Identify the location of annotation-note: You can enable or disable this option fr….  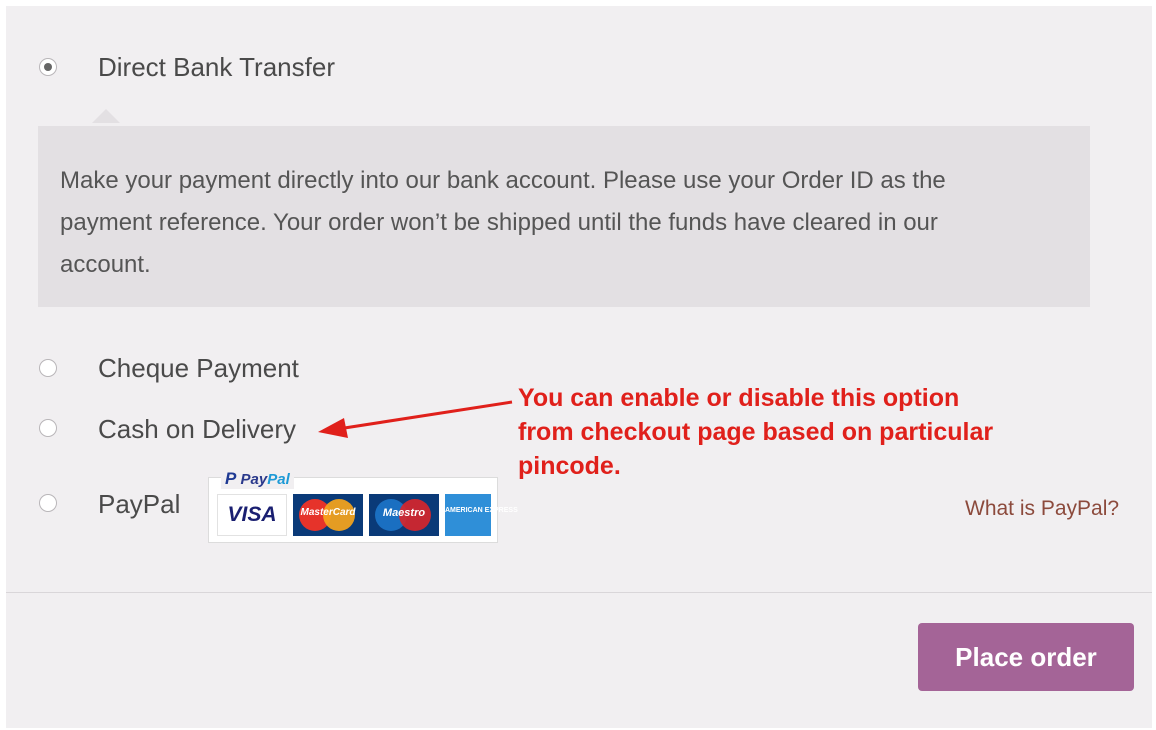
(798, 432).